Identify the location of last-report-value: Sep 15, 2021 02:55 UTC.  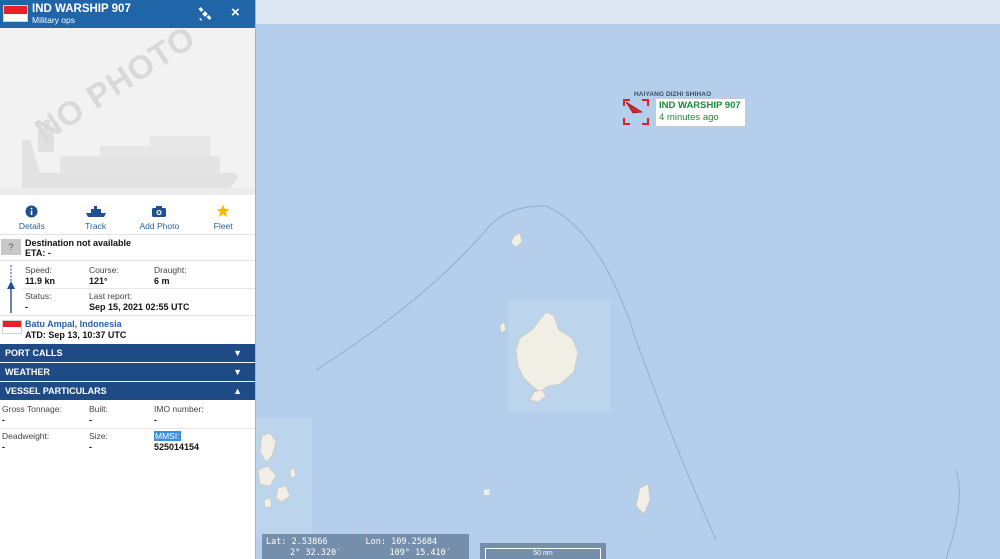
(139, 307).